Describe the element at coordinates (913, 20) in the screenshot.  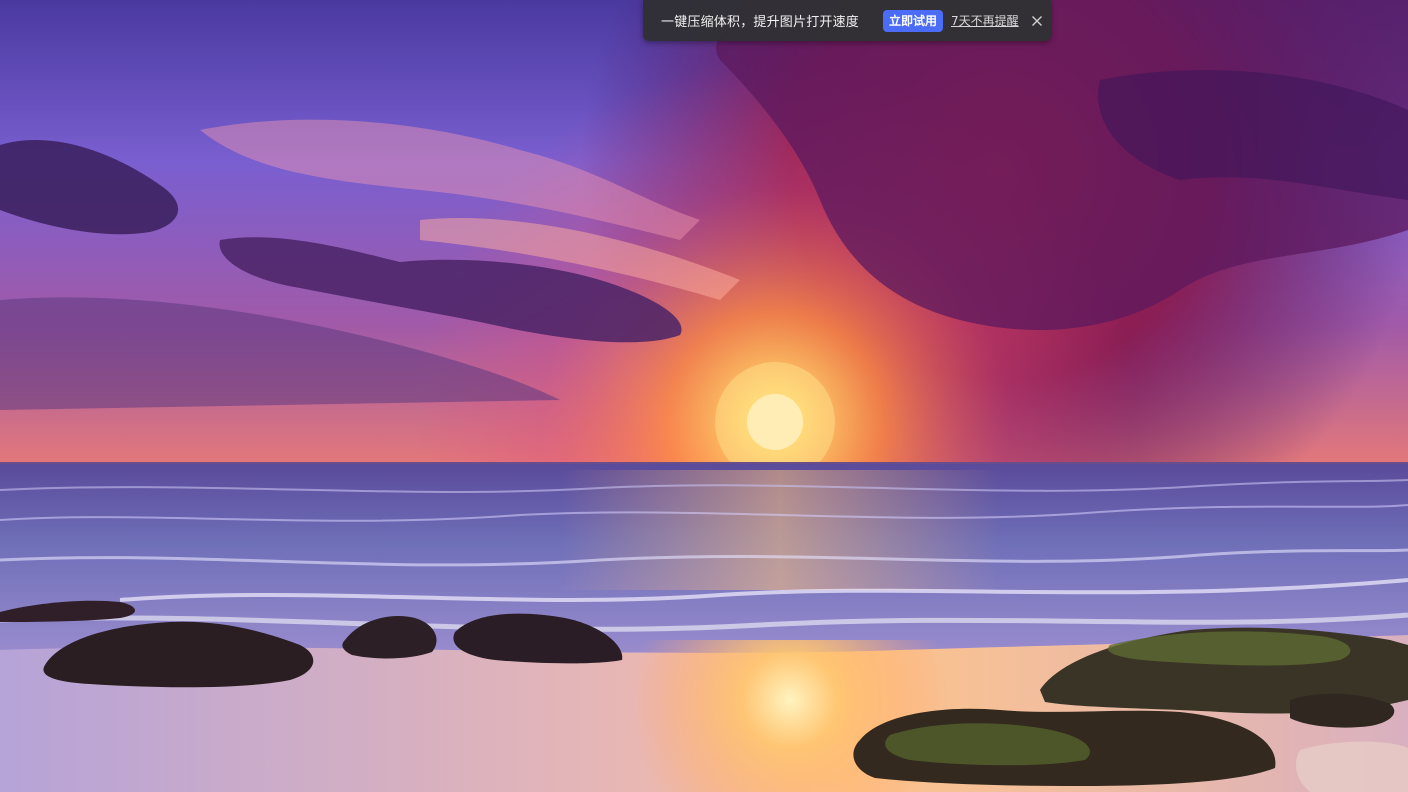
I see `try-now-button: 立即试用` at that location.